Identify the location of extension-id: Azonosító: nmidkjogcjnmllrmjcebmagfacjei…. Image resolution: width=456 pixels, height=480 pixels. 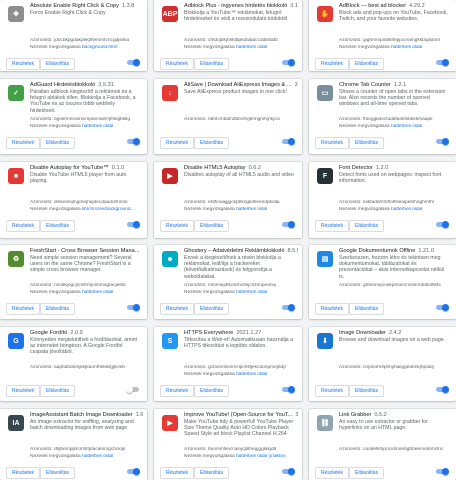
(86, 285).